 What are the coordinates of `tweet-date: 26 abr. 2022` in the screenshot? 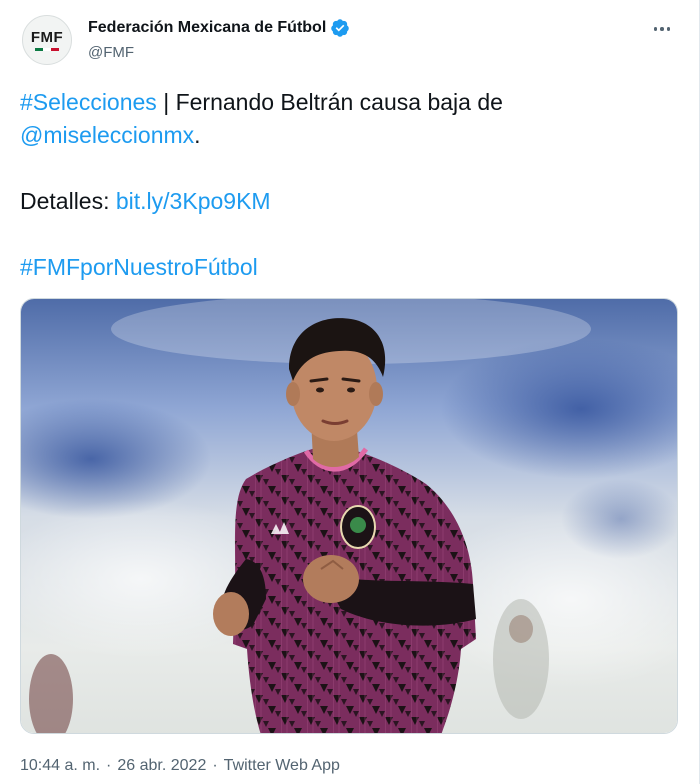 It's located at (161, 765).